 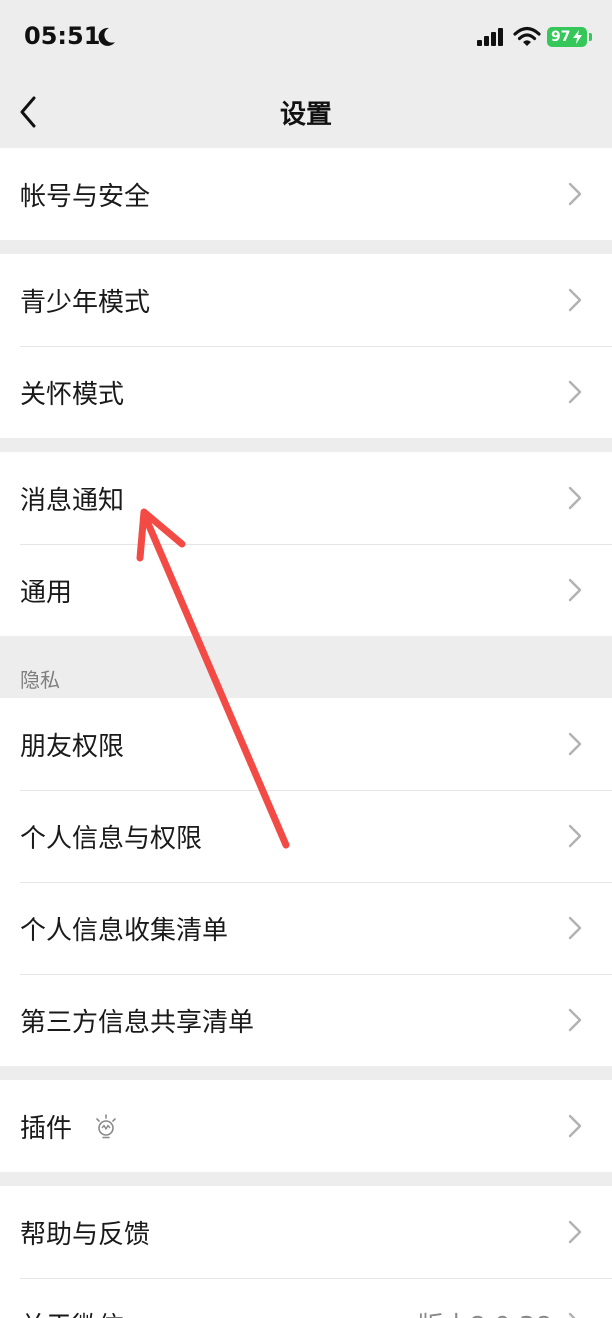 What do you see at coordinates (137, 1023) in the screenshot?
I see `row-label: 第三方信息共享清单` at bounding box center [137, 1023].